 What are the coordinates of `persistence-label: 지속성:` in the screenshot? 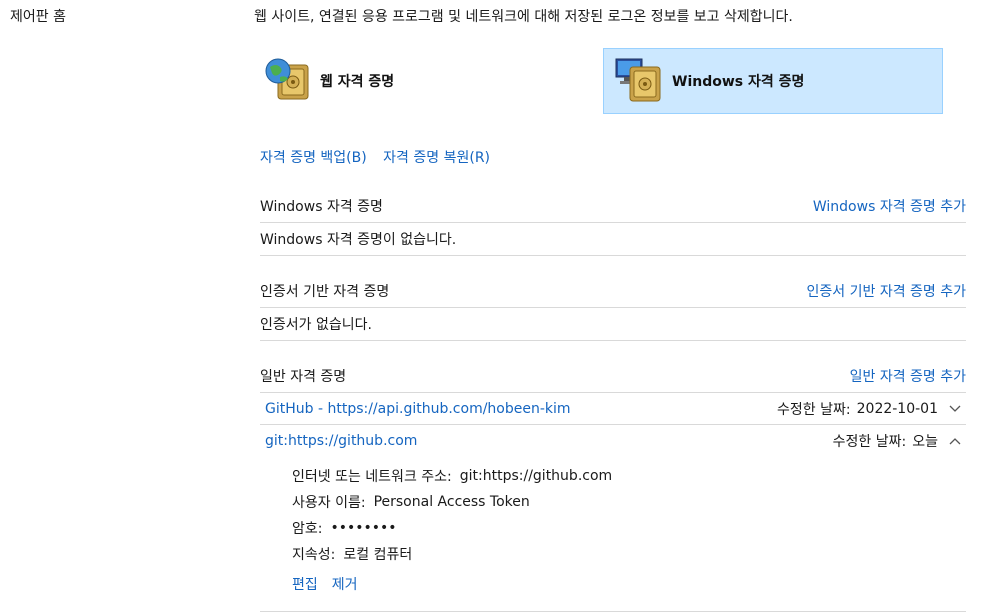 It's located at (314, 555).